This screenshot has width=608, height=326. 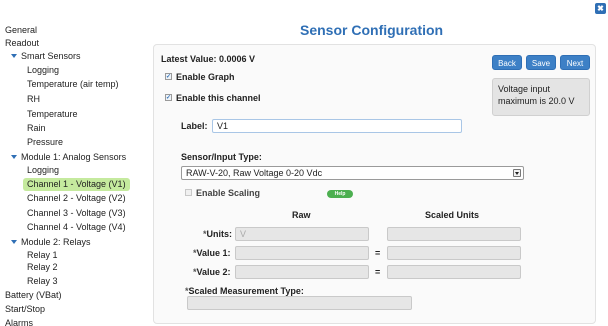 What do you see at coordinates (52, 114) in the screenshot?
I see `sidebar-item-temperature: Temperature` at bounding box center [52, 114].